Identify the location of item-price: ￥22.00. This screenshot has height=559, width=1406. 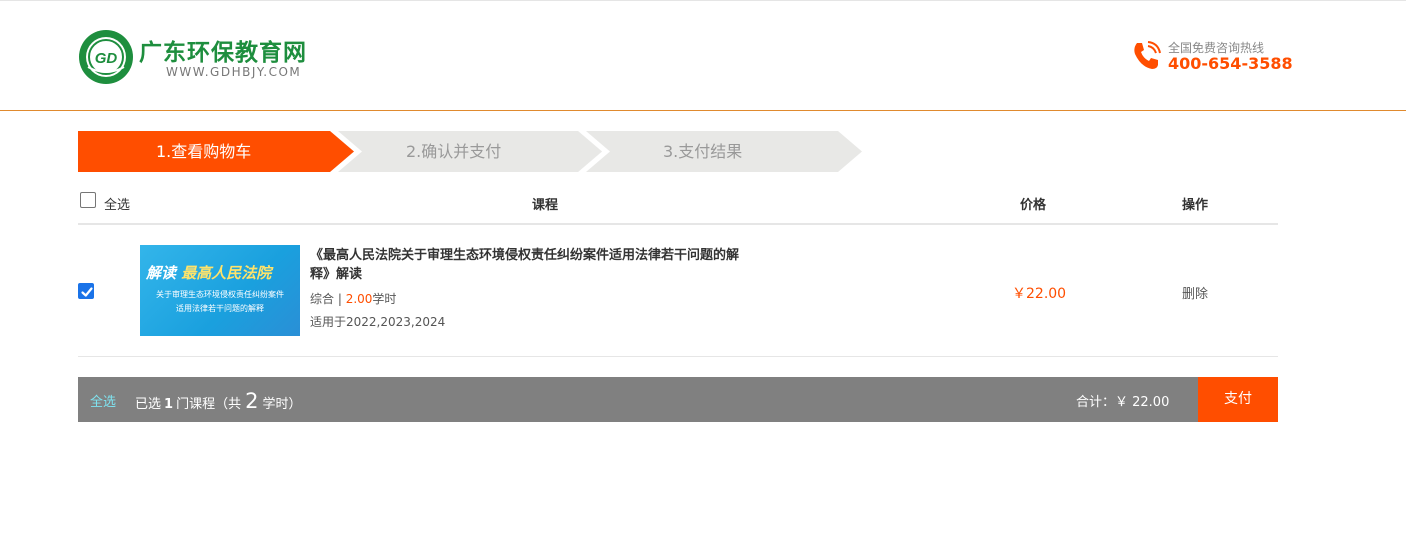
(1039, 294).